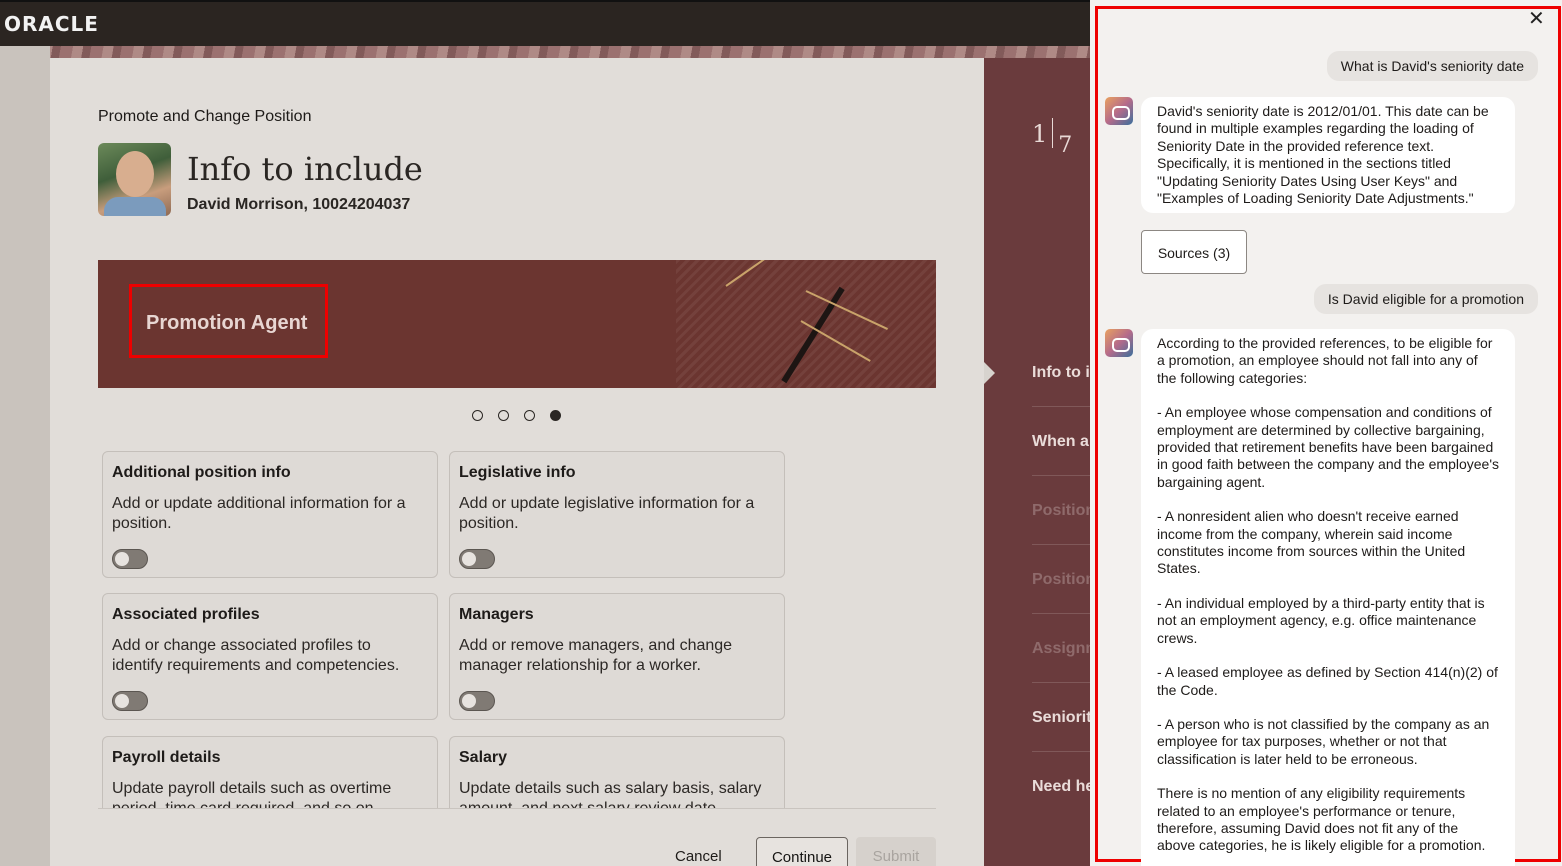 Image resolution: width=1562 pixels, height=866 pixels. I want to click on step-position: Position, so click(1061, 511).